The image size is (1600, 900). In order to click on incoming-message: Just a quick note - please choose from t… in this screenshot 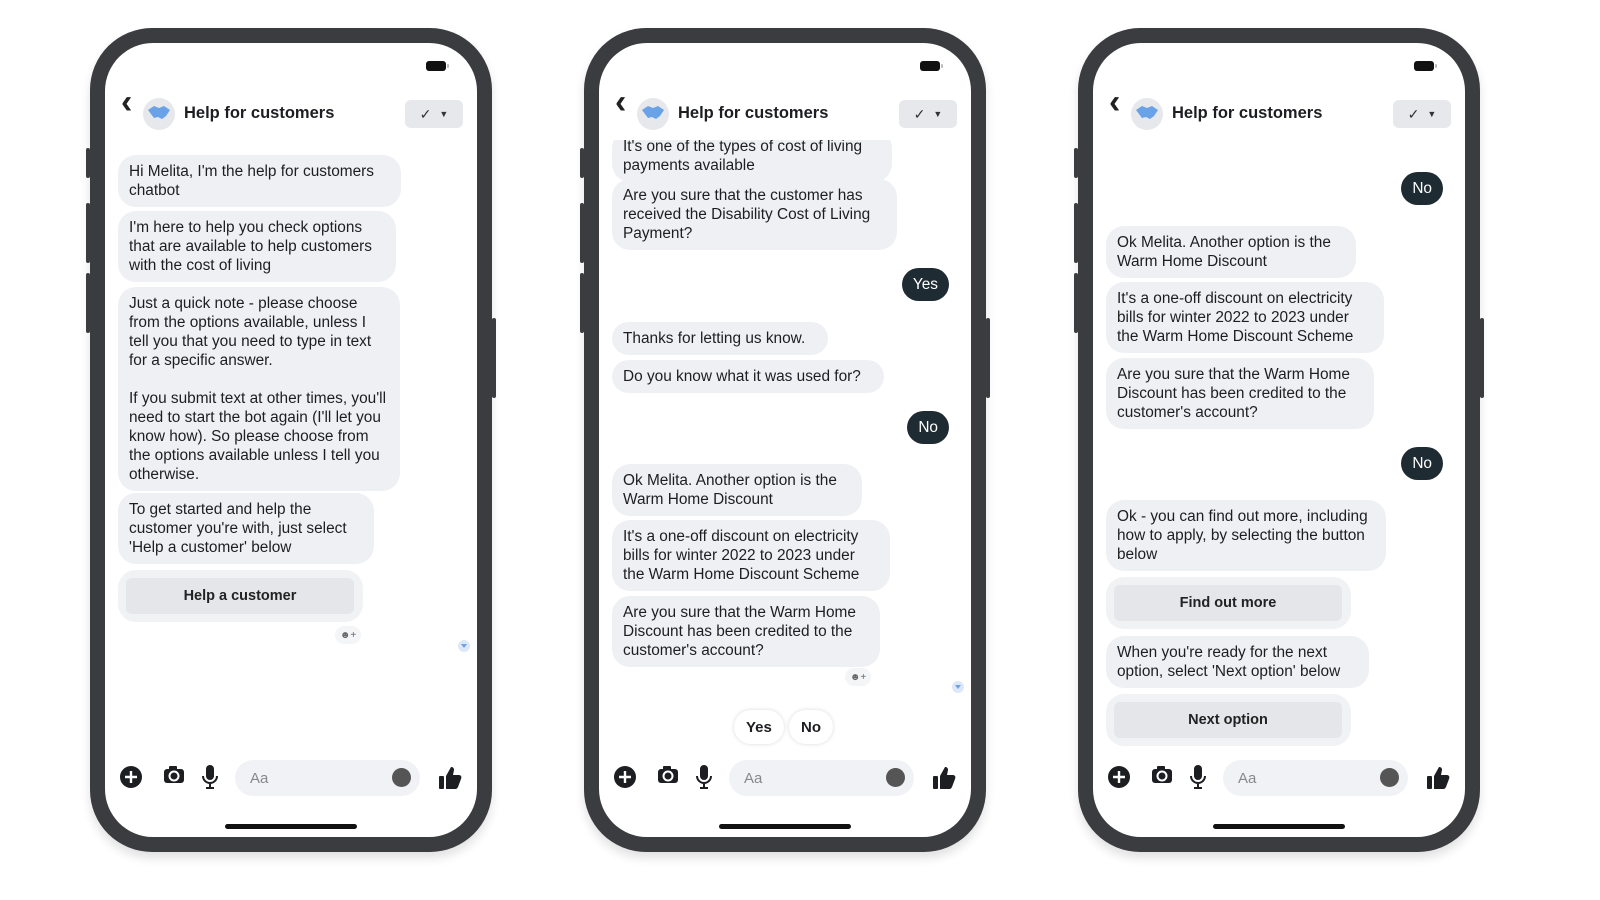, I will do `click(259, 389)`.